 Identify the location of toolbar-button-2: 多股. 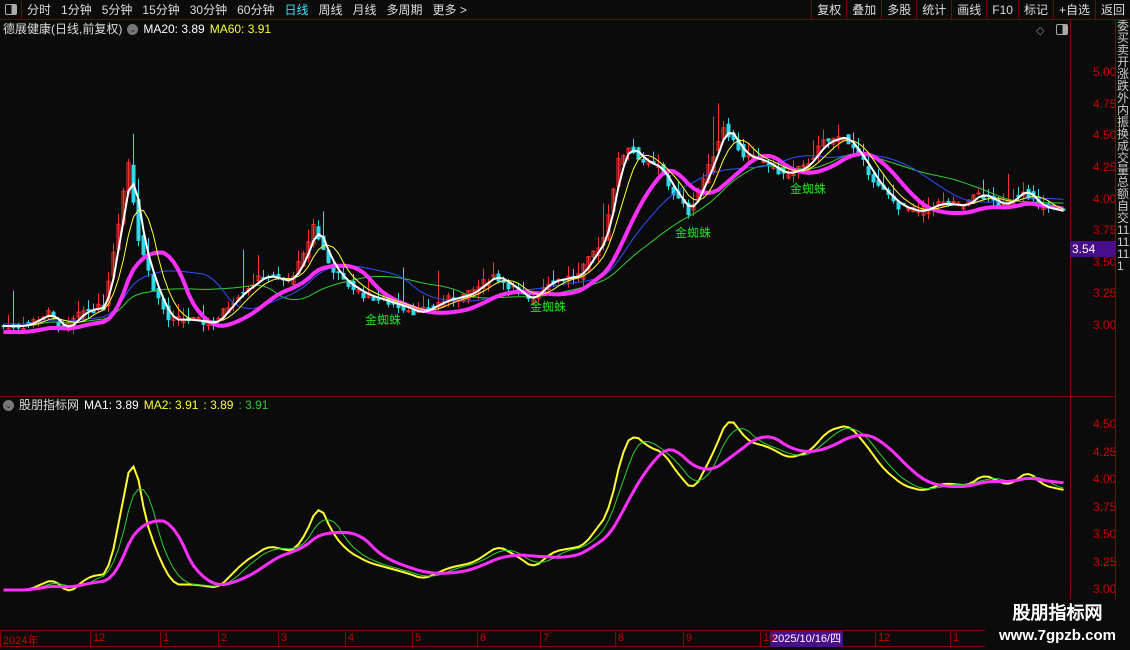
(898, 10).